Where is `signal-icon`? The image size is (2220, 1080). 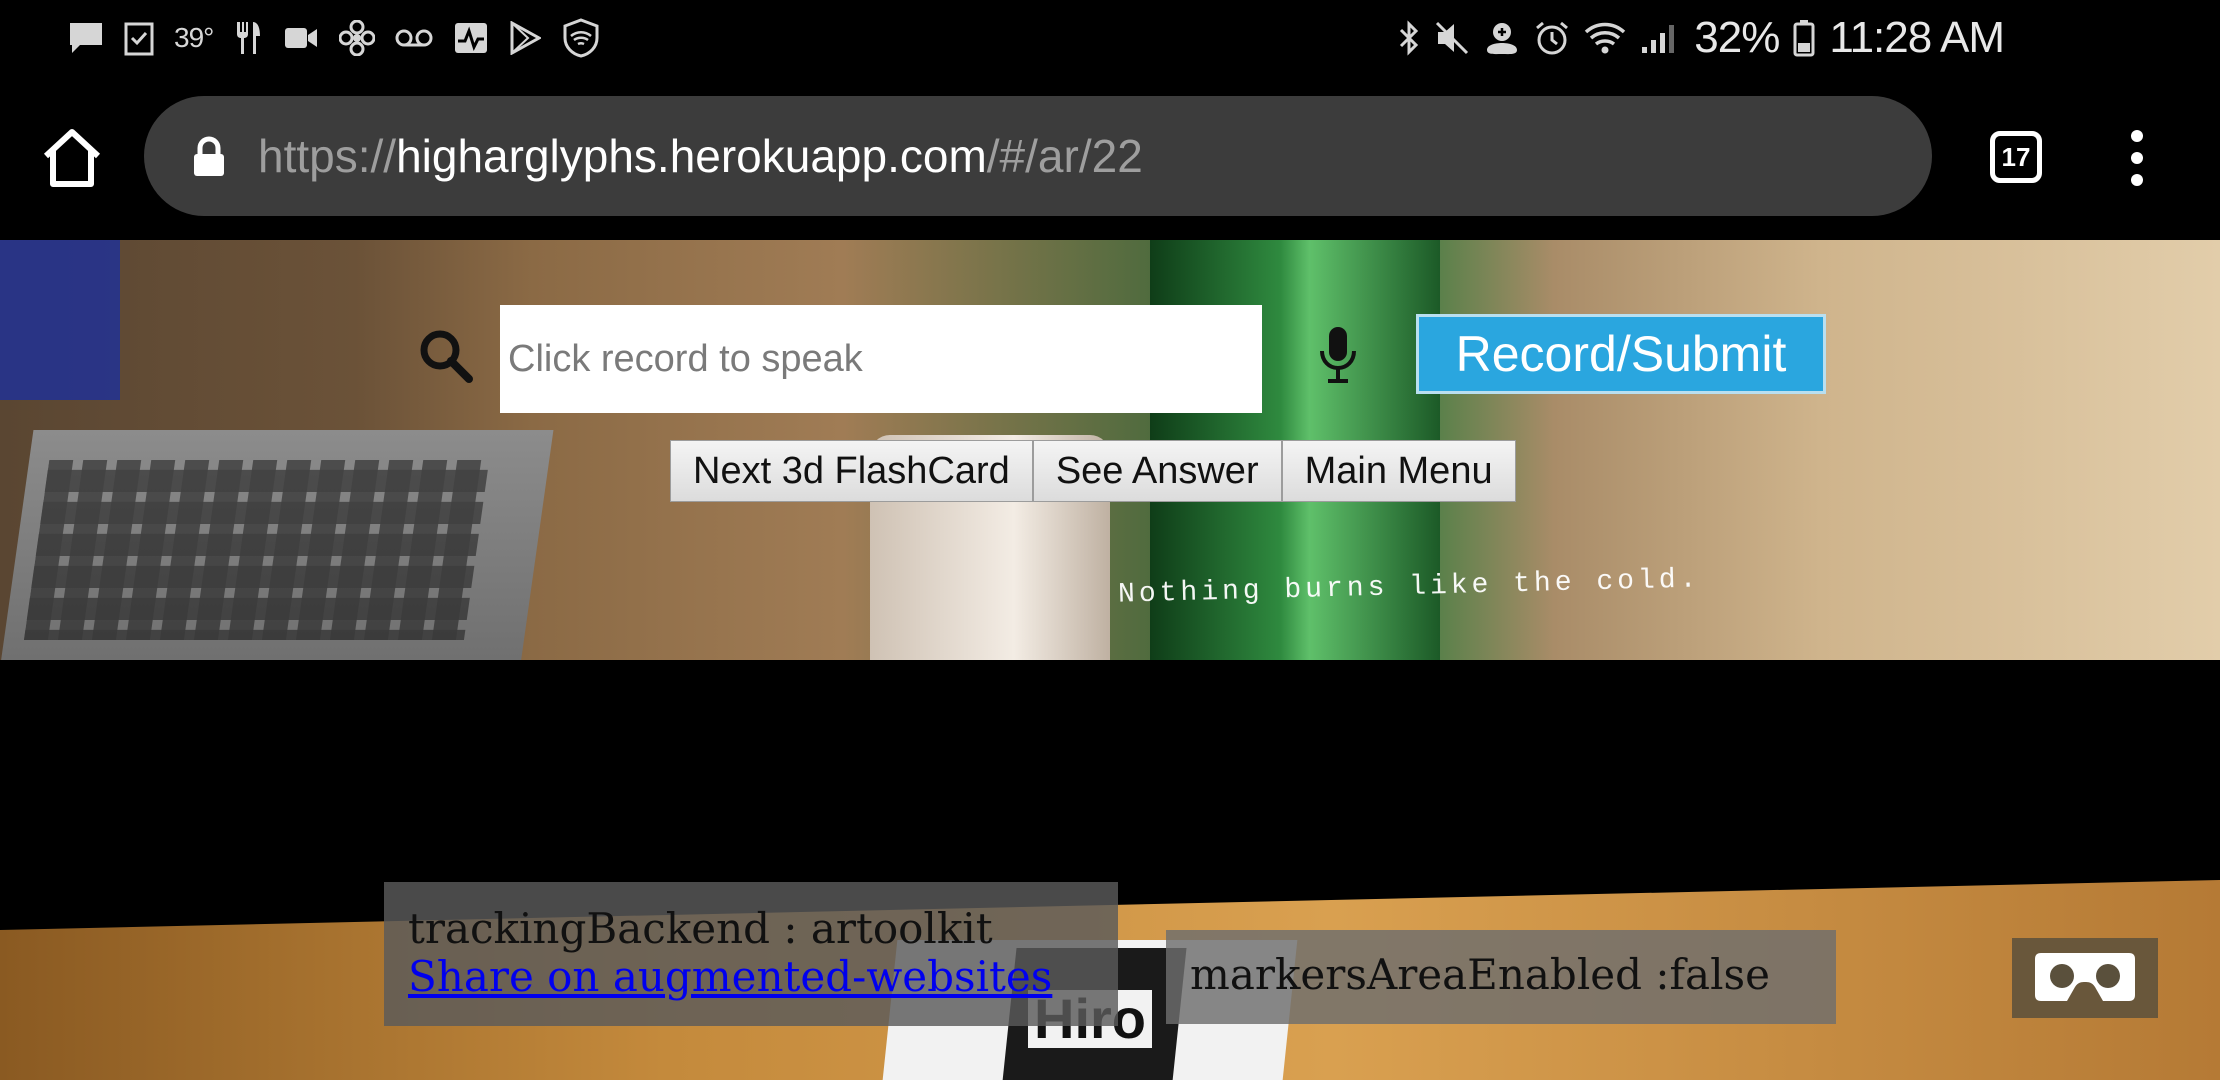
signal-icon is located at coordinates (1660, 38).